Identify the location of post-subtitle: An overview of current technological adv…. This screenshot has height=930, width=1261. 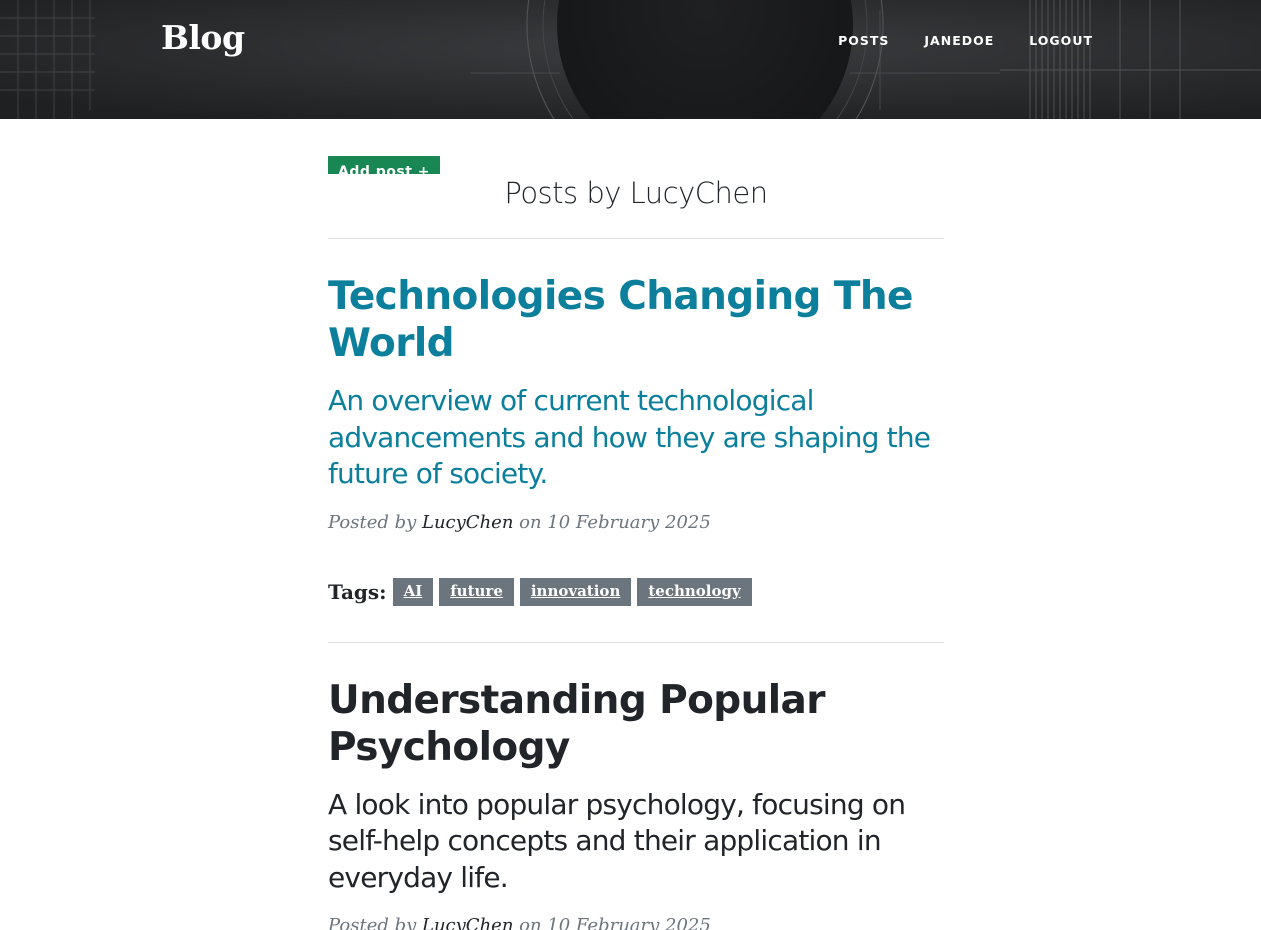
(629, 437).